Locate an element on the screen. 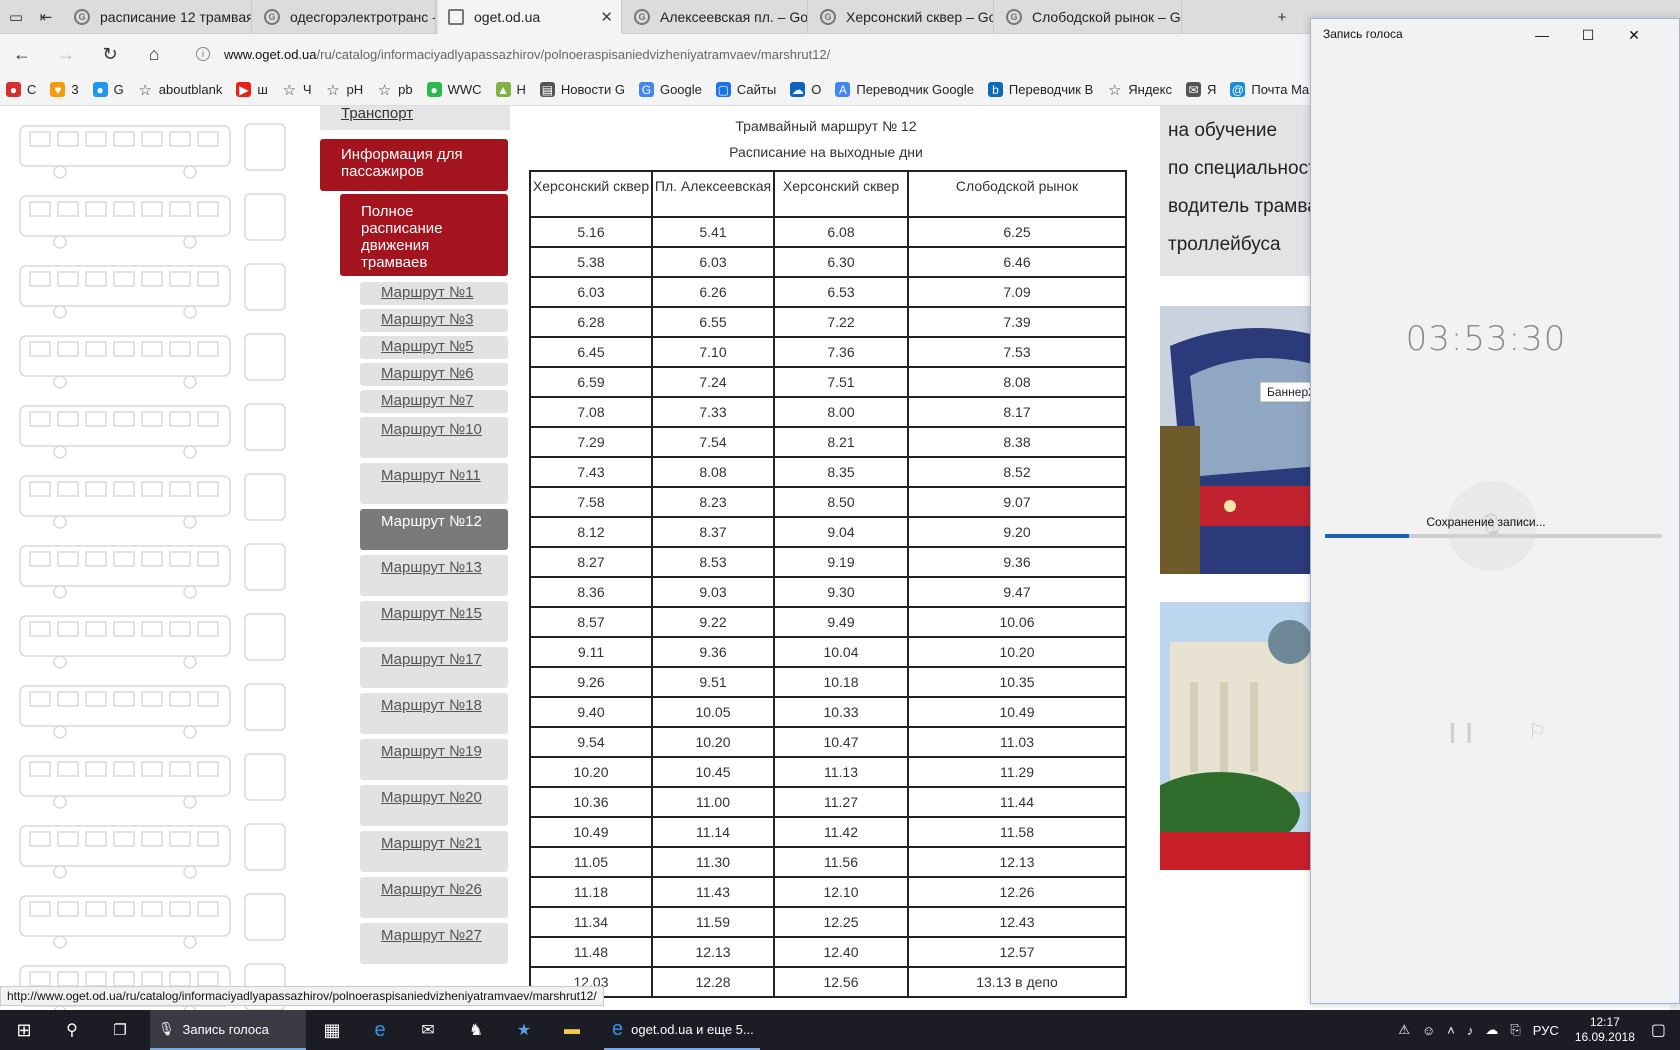 This screenshot has height=1050, width=1680. favorite-label: Переводчик Google is located at coordinates (915, 89).